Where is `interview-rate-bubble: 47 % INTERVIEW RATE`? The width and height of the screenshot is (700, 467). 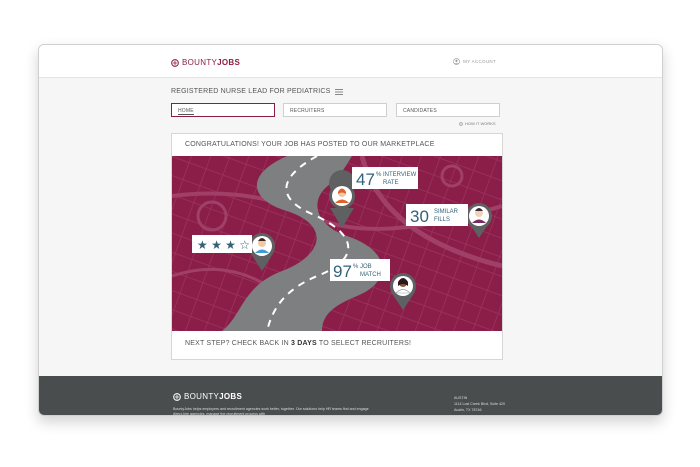
interview-rate-bubble: 47 % INTERVIEW RATE is located at coordinates (385, 178).